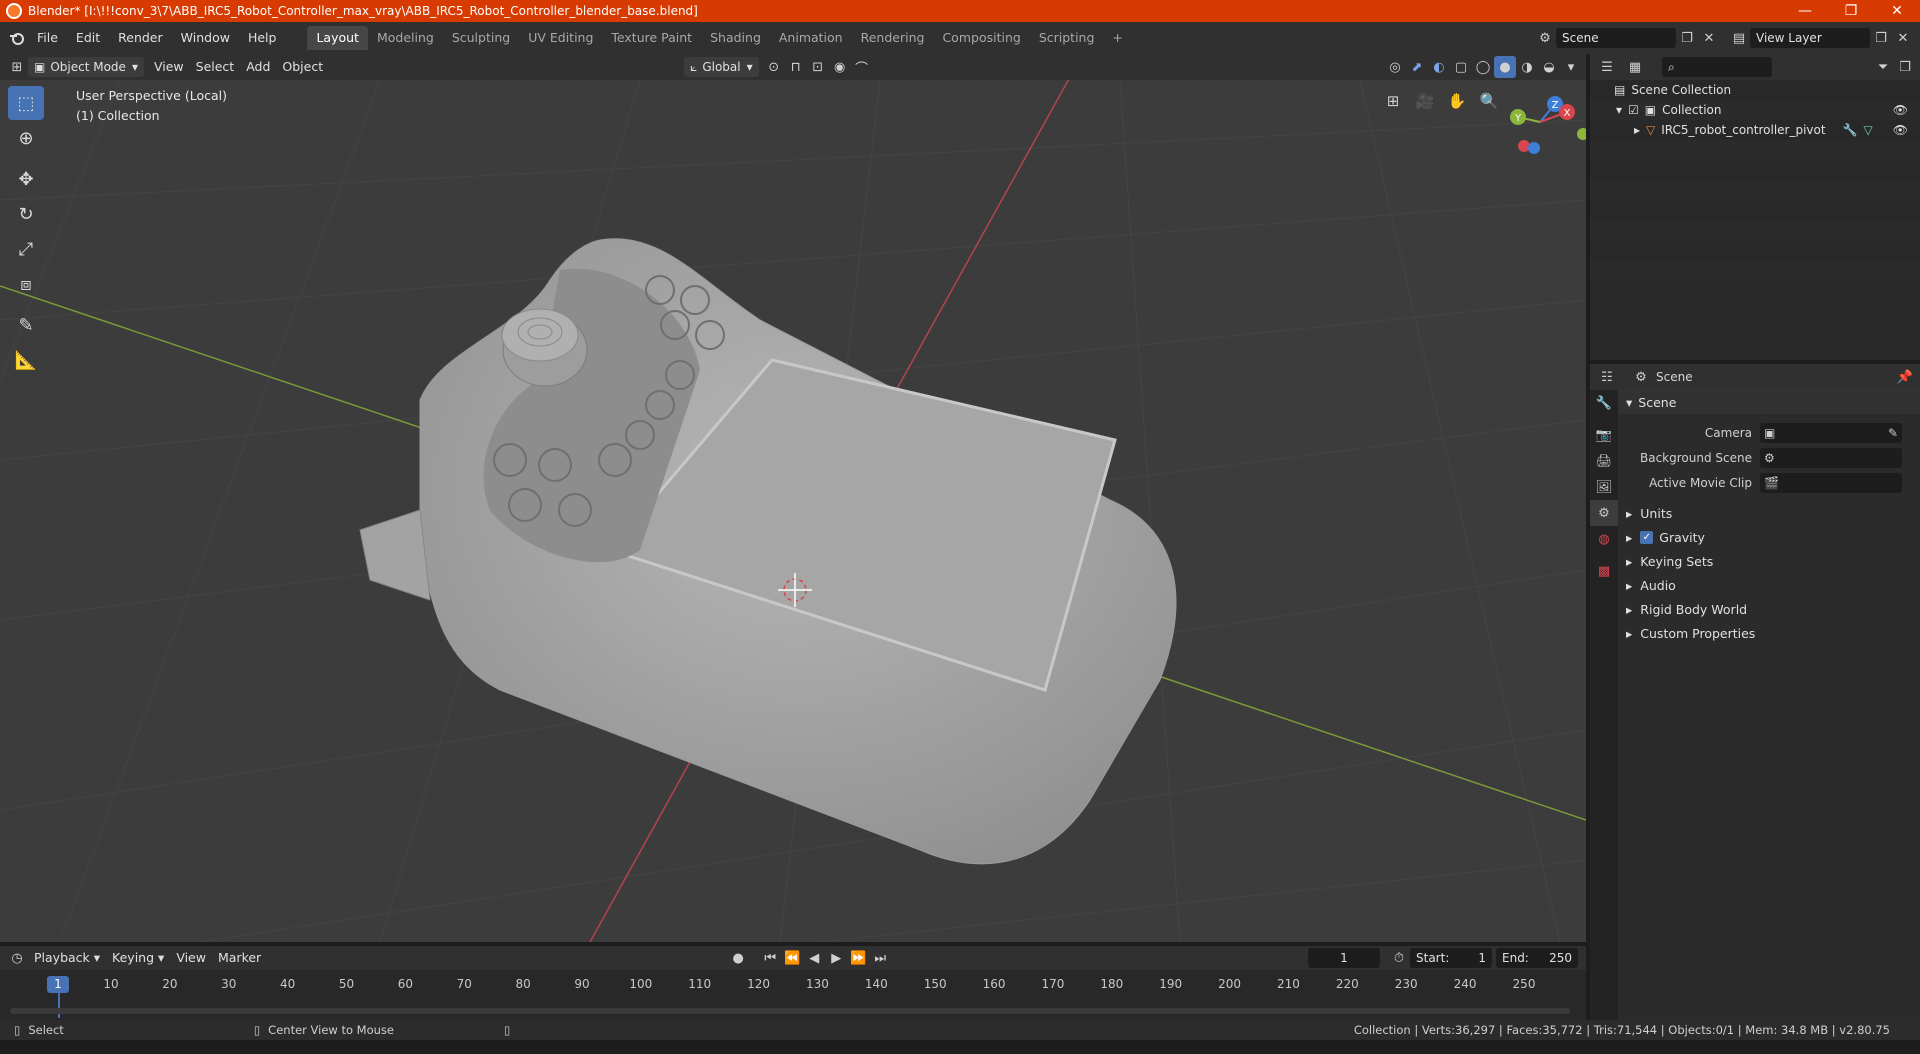 The image size is (1920, 1054). I want to click on move-tool-icon: ✥, so click(26, 179).